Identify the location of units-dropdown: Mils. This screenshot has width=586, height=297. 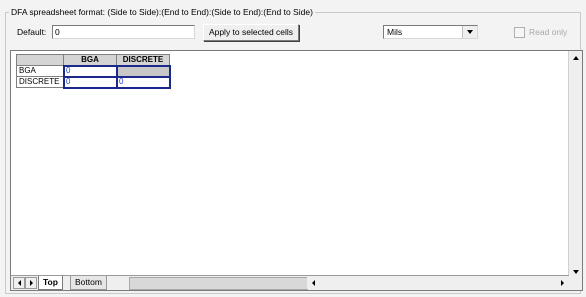
(430, 32).